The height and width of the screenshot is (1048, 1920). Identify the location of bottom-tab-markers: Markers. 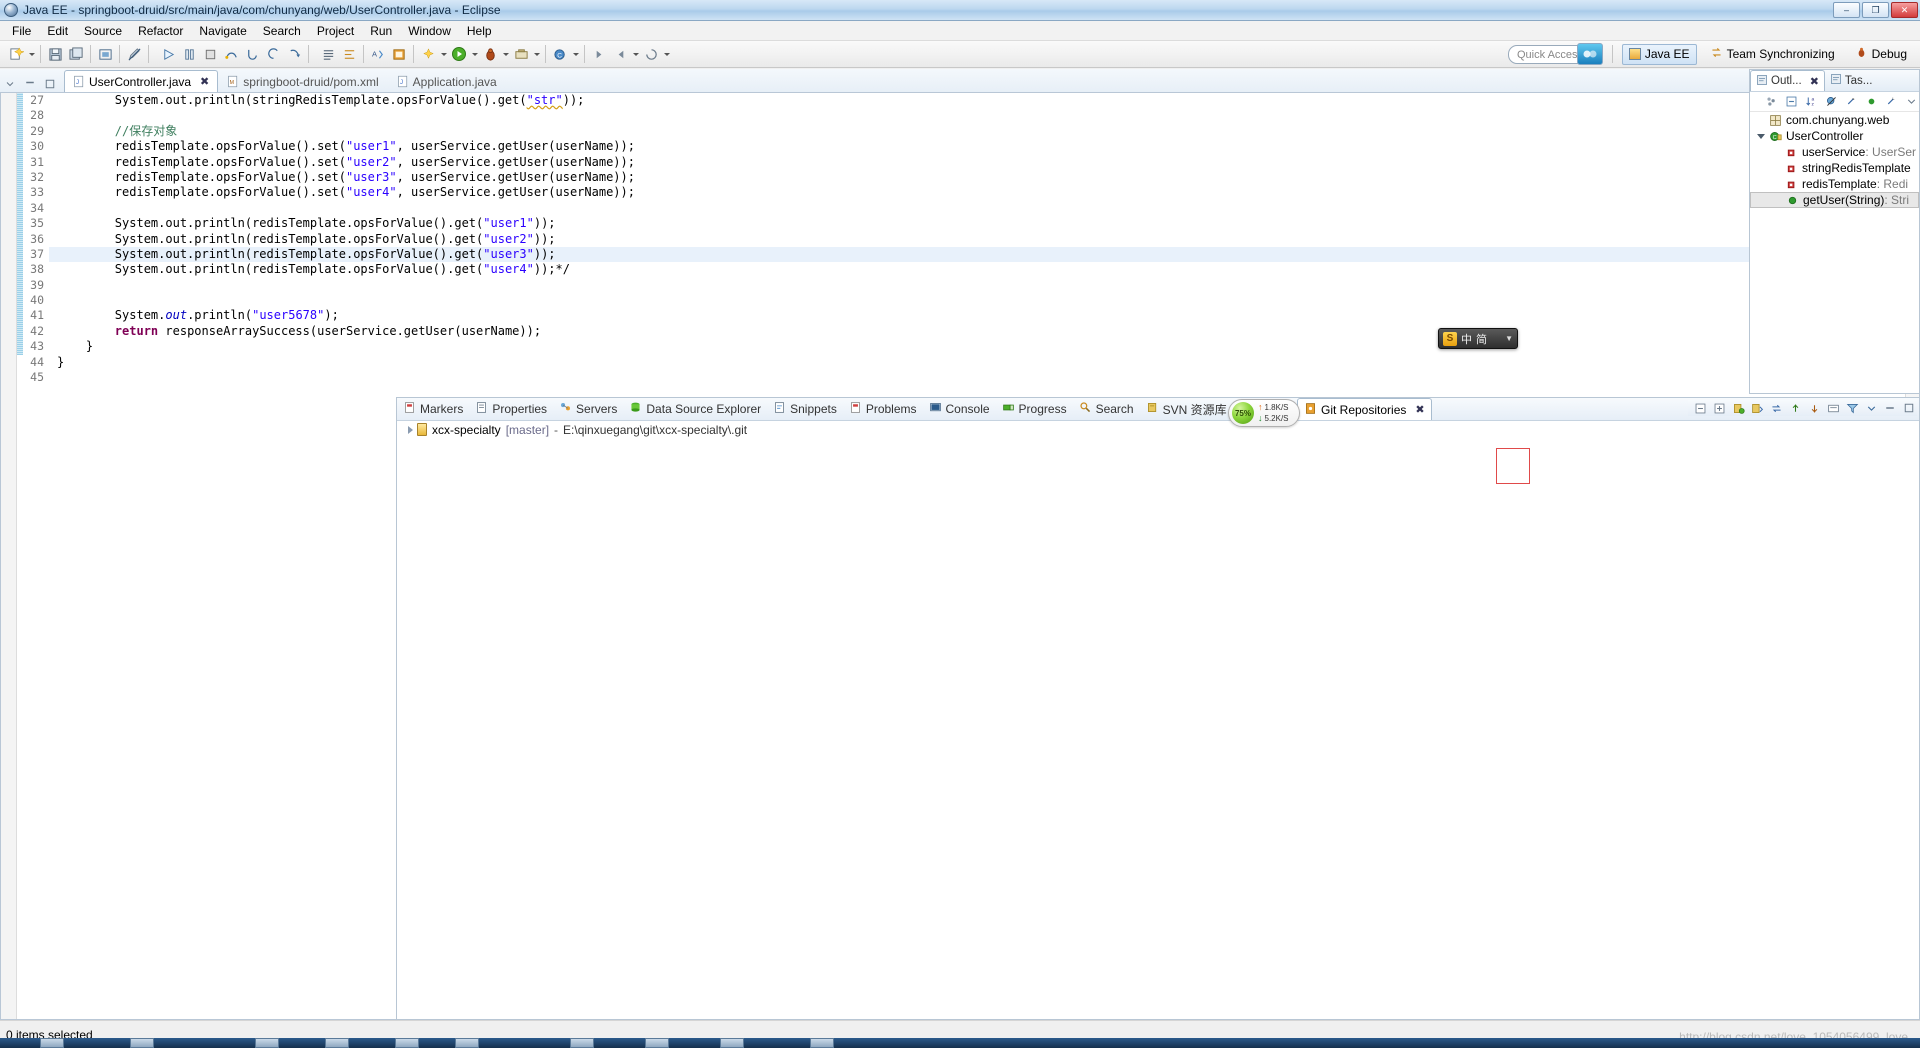
(433, 409).